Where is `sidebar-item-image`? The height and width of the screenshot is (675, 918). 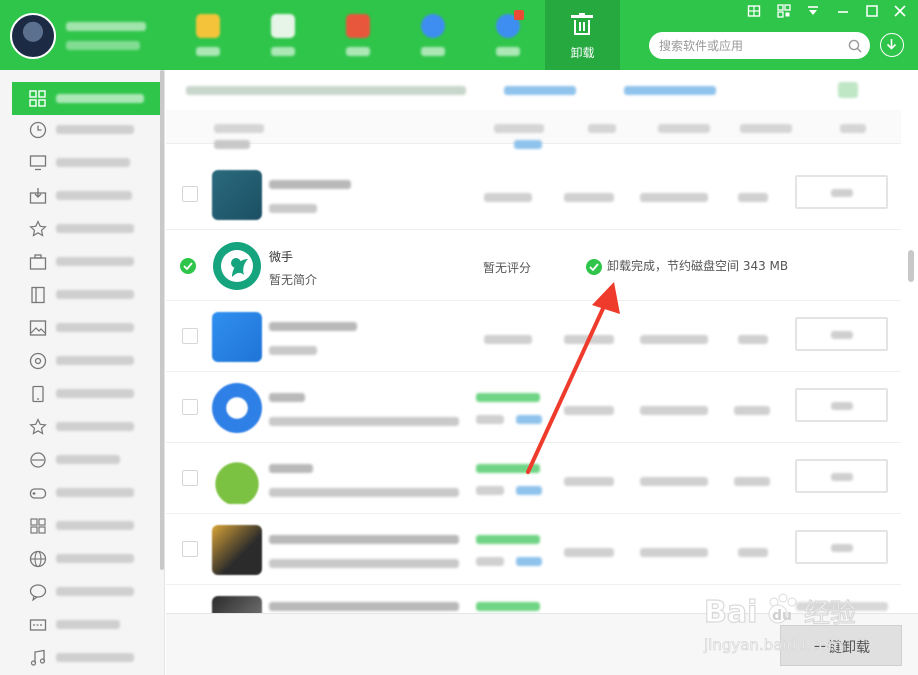
sidebar-item-image is located at coordinates (79, 327).